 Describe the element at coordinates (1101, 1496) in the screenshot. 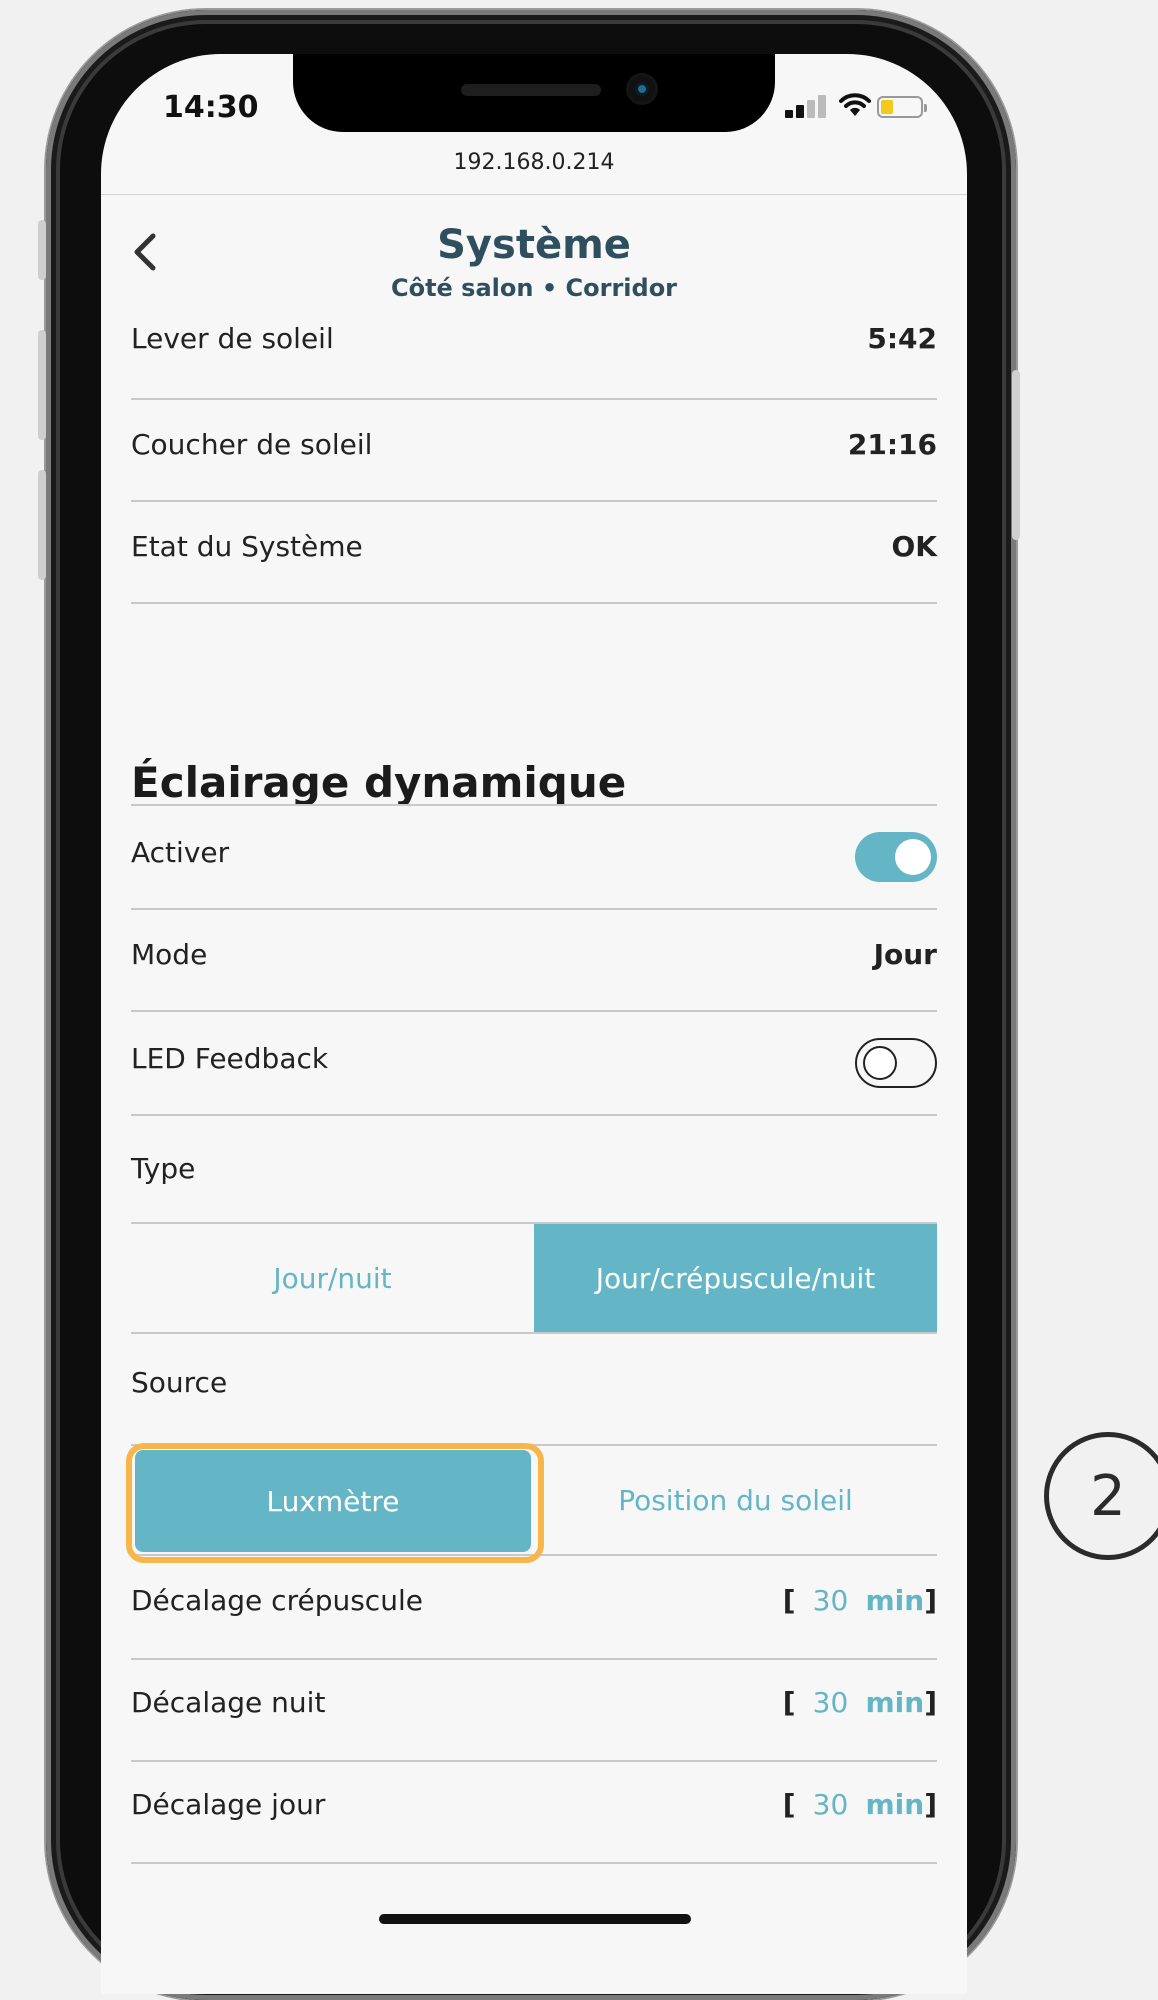

I see `step-badge: 2` at that location.